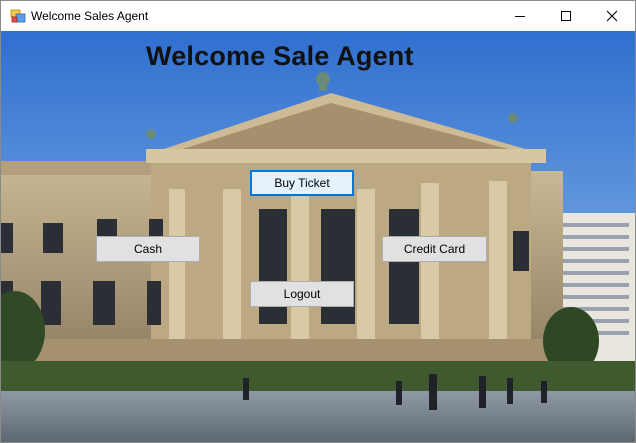 This screenshot has height=443, width=636. Describe the element at coordinates (148, 249) in the screenshot. I see `cash-button: Cash` at that location.